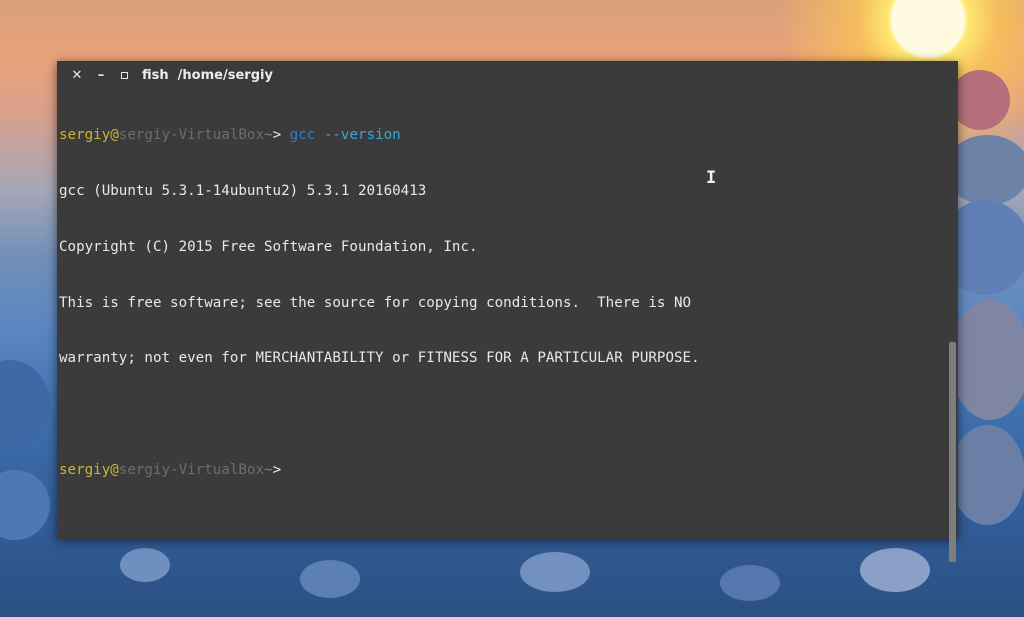 Image resolution: width=1024 pixels, height=617 pixels. I want to click on scrollbar-thumb, so click(952, 452).